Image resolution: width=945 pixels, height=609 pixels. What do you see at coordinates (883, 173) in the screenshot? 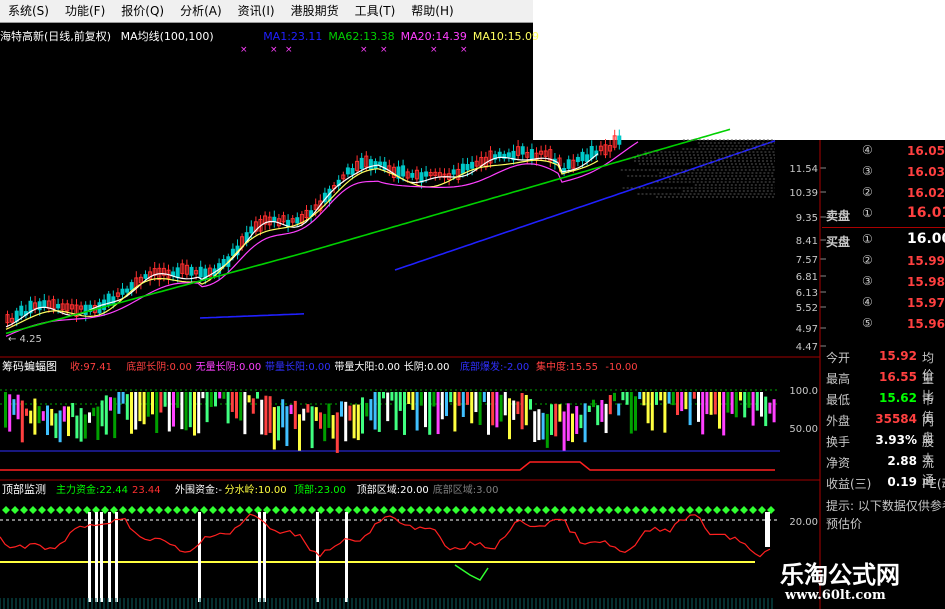
I see `sell-quote-row: ③ 16.03` at bounding box center [883, 173].